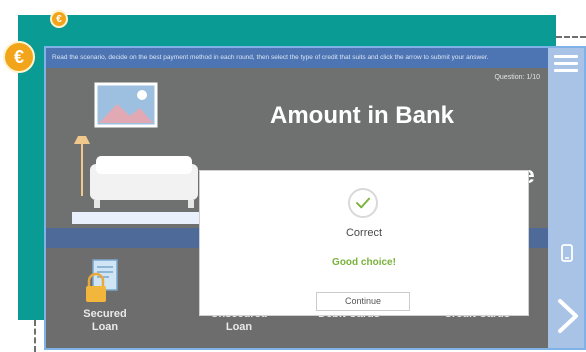 This screenshot has height=352, width=586. Describe the element at coordinates (566, 63) in the screenshot. I see `hamburger-menu-icon` at that location.